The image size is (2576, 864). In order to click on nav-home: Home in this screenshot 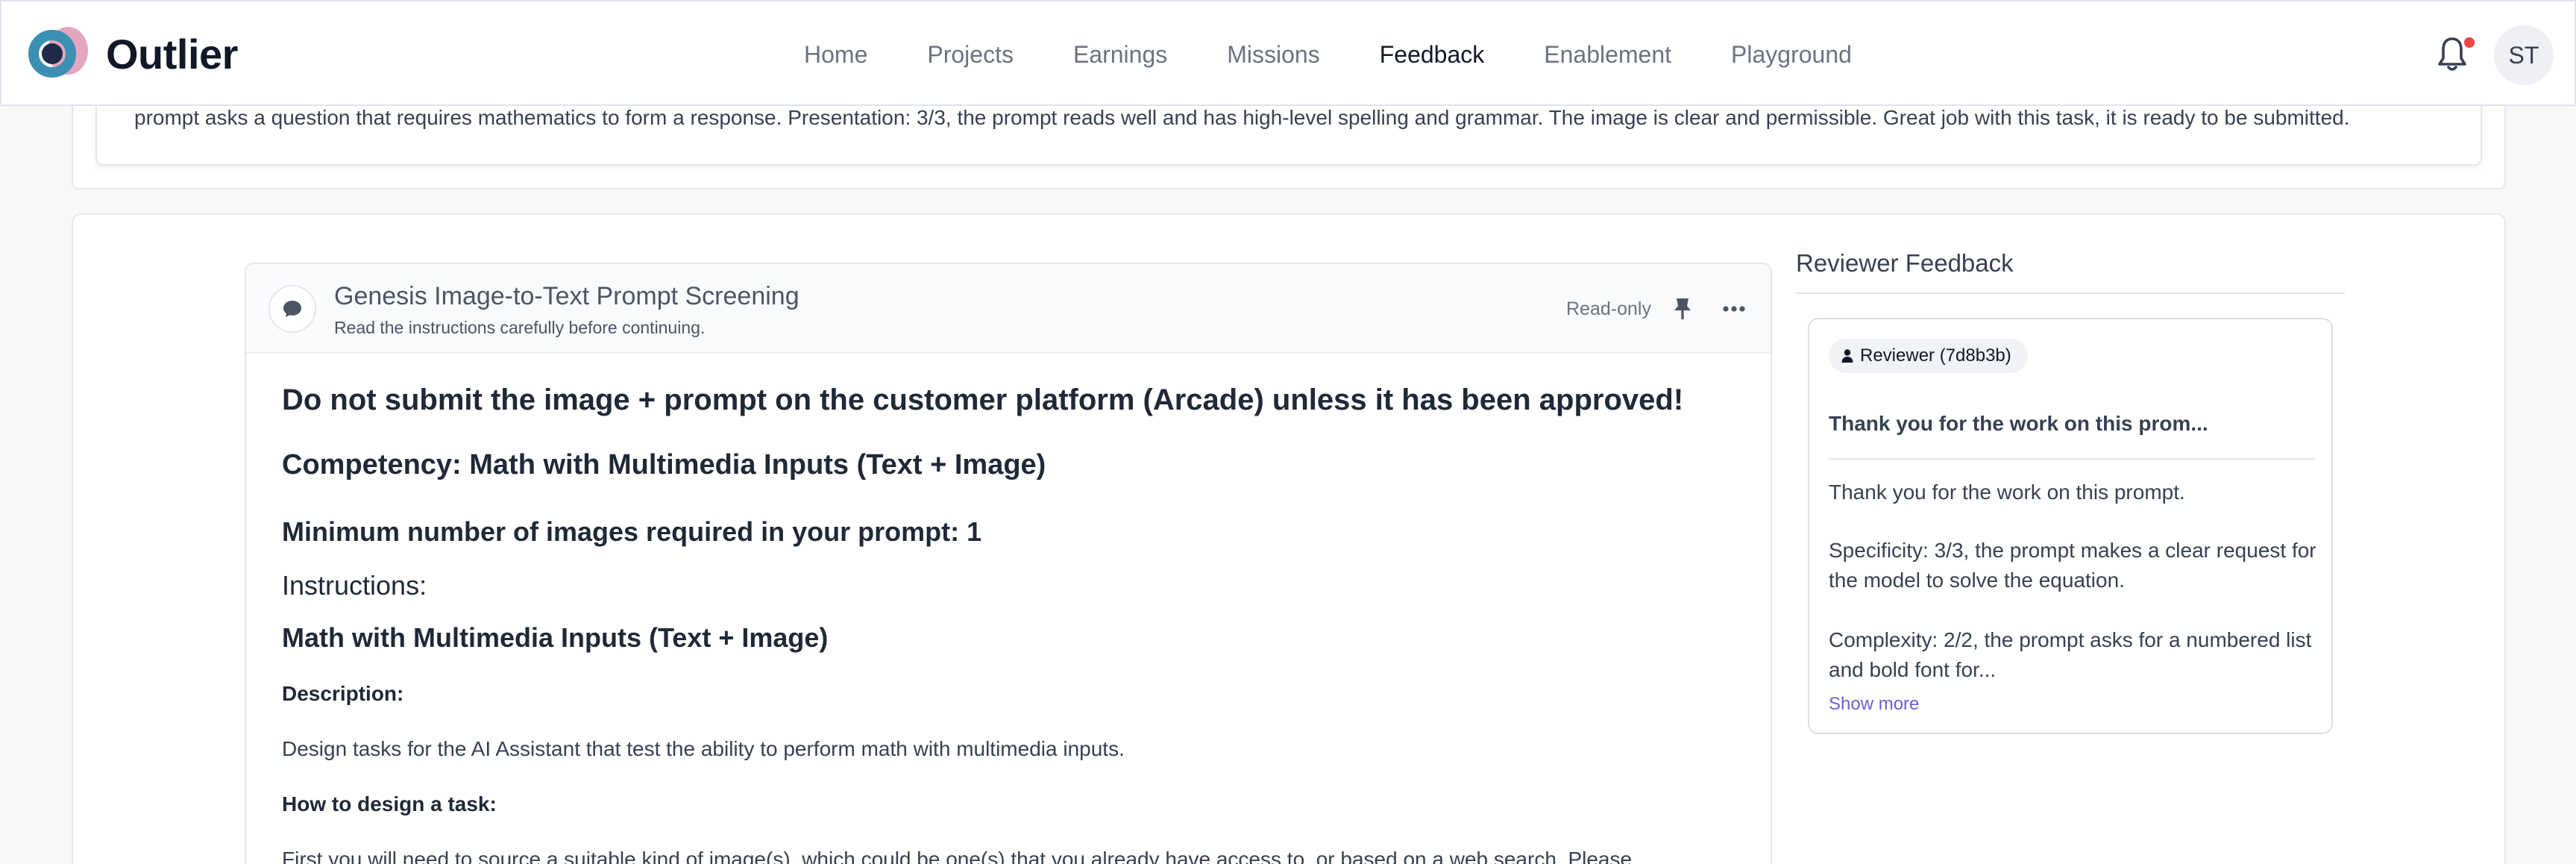, I will do `click(836, 55)`.